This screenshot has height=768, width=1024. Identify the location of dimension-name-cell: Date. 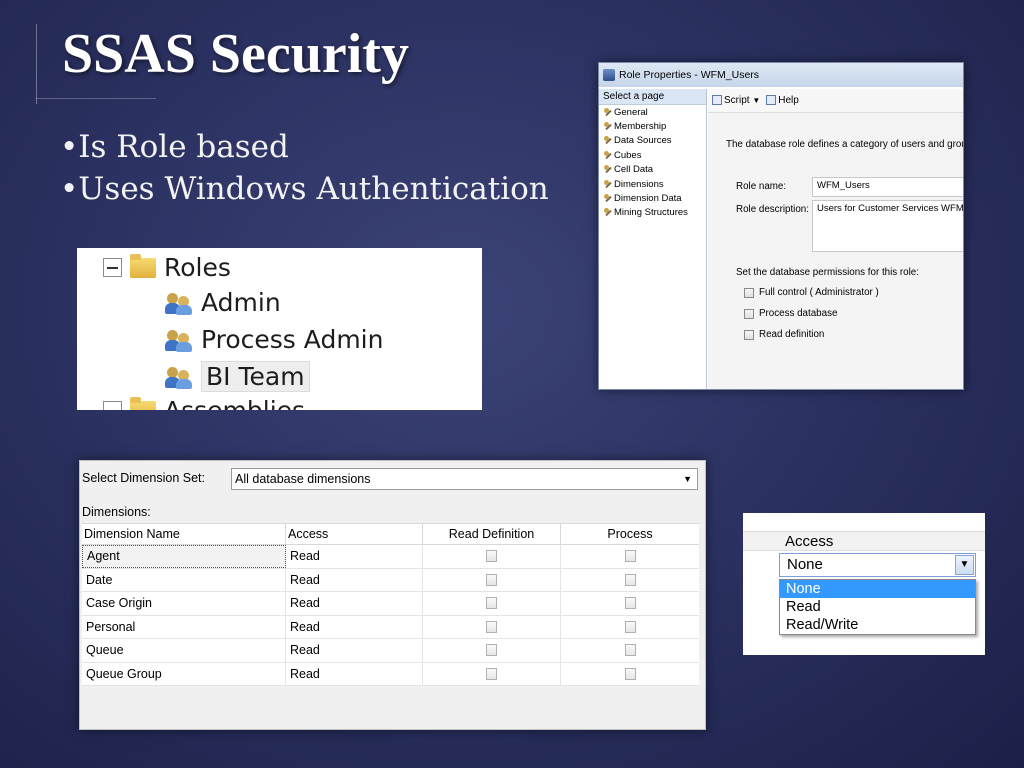
(184, 579).